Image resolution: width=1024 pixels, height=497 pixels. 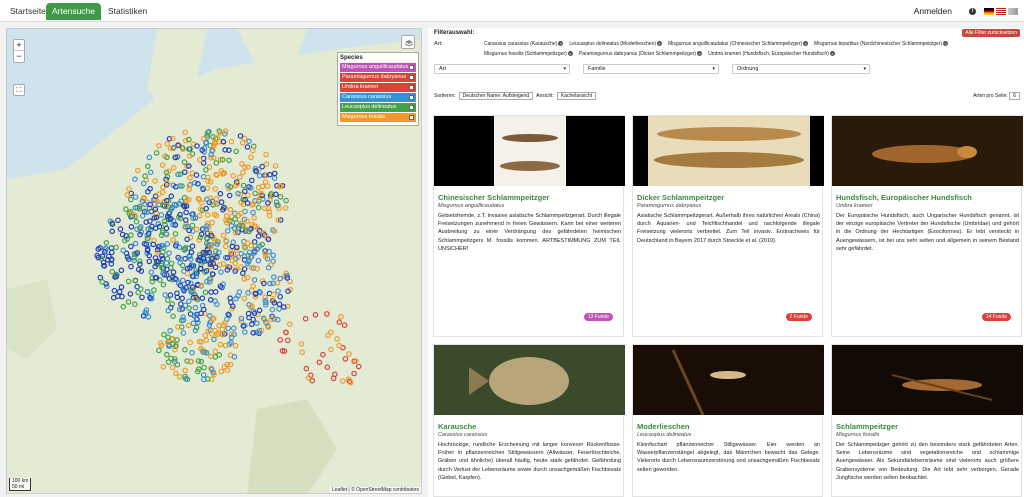 I want to click on legend-item-label: Carassius carassius, so click(x=367, y=97).